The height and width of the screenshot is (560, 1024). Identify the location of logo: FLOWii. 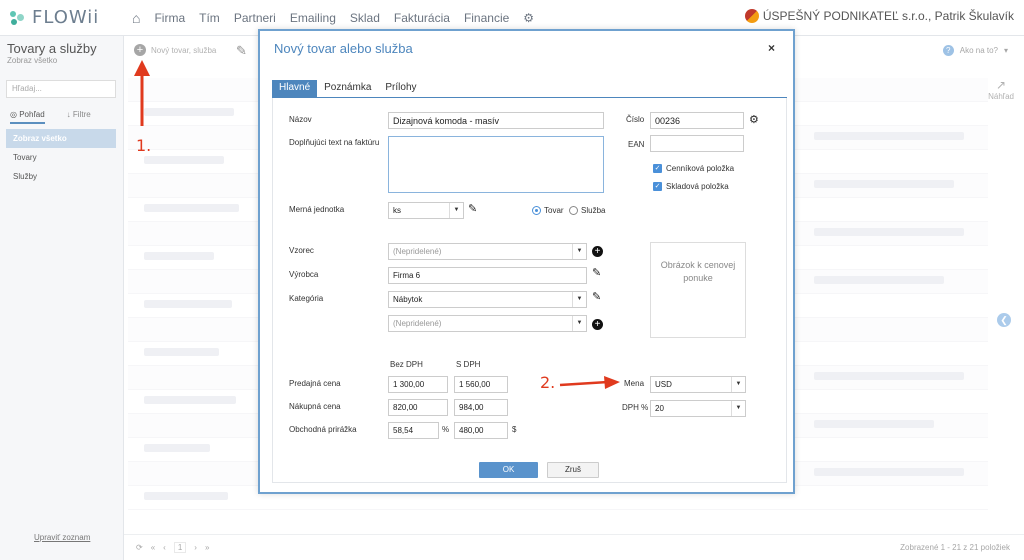
(53, 17).